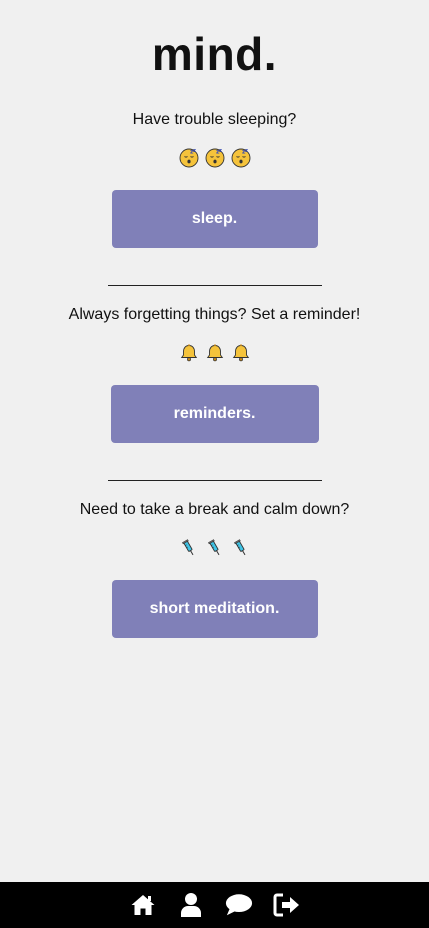 Image resolution: width=429 pixels, height=928 pixels. What do you see at coordinates (214, 54) in the screenshot?
I see `app-title: mind.` at bounding box center [214, 54].